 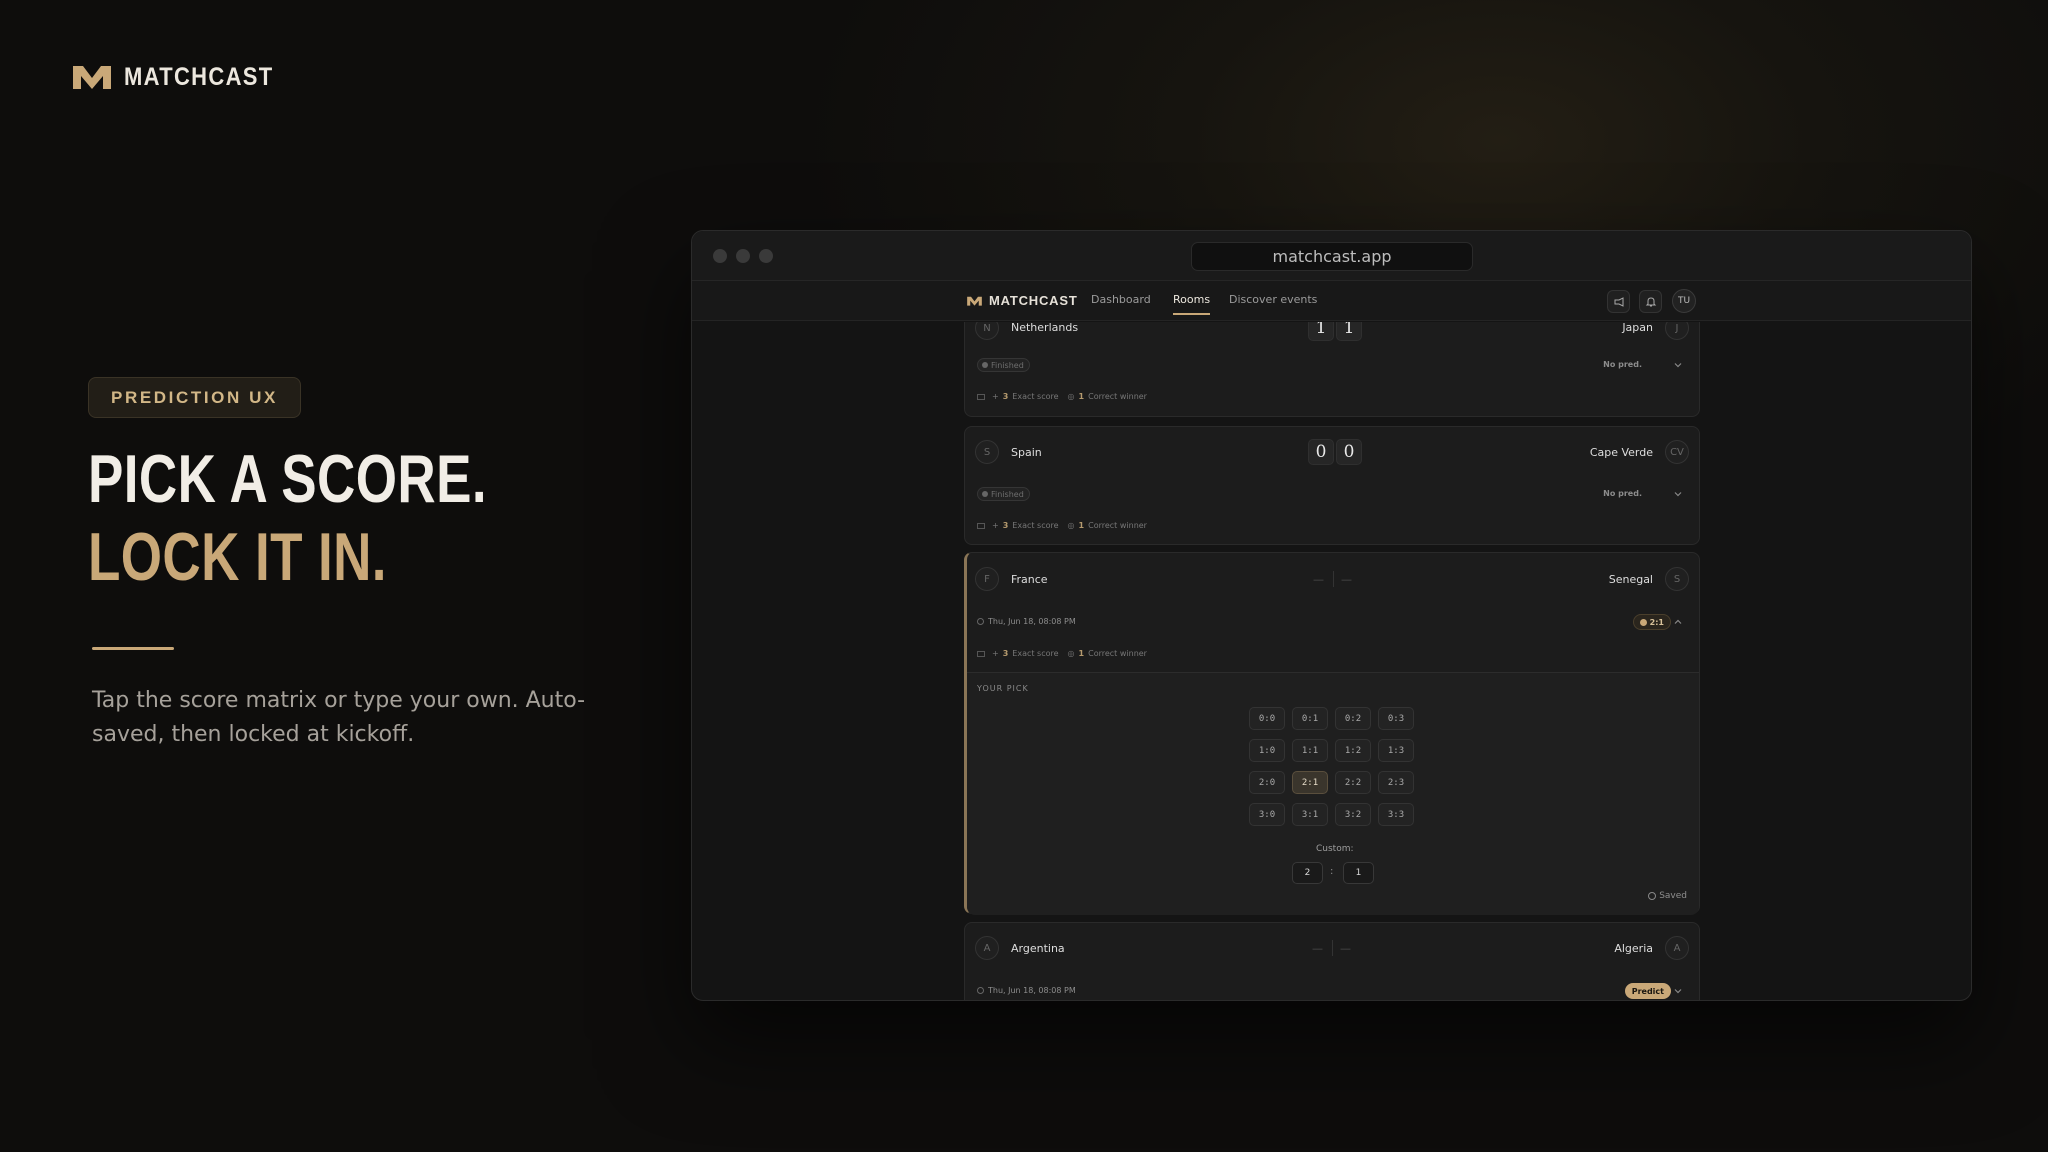 What do you see at coordinates (766, 256) in the screenshot?
I see `window-maximize-dot` at bounding box center [766, 256].